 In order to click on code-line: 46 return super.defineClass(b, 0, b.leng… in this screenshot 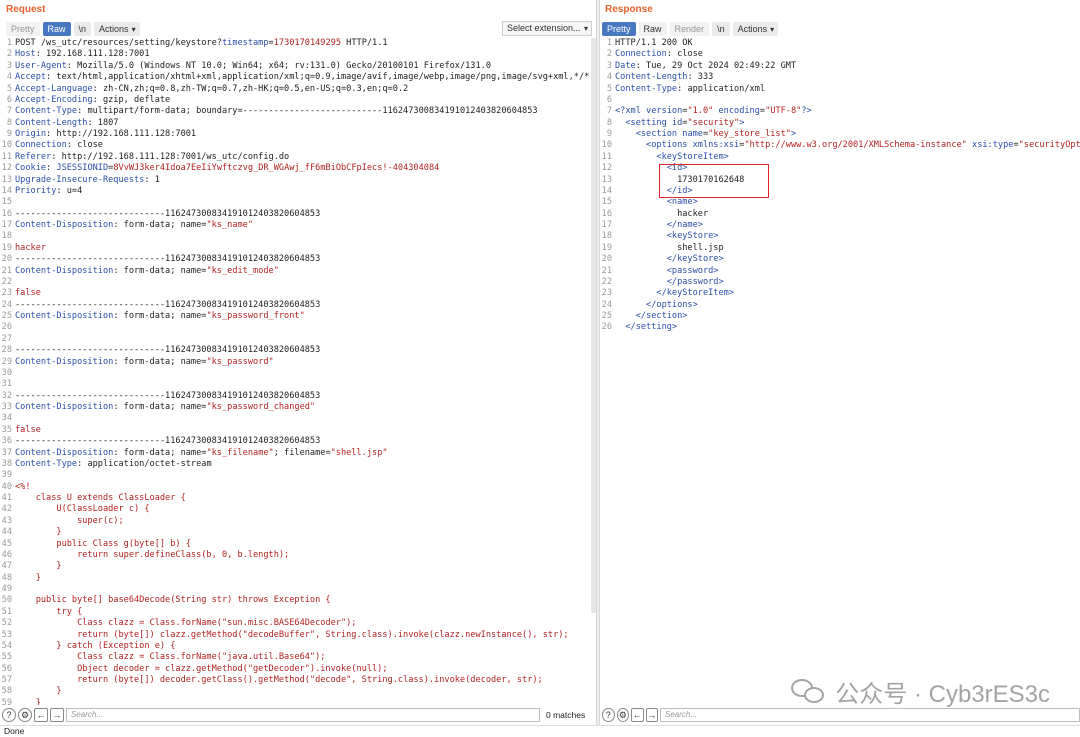, I will do `click(295, 555)`.